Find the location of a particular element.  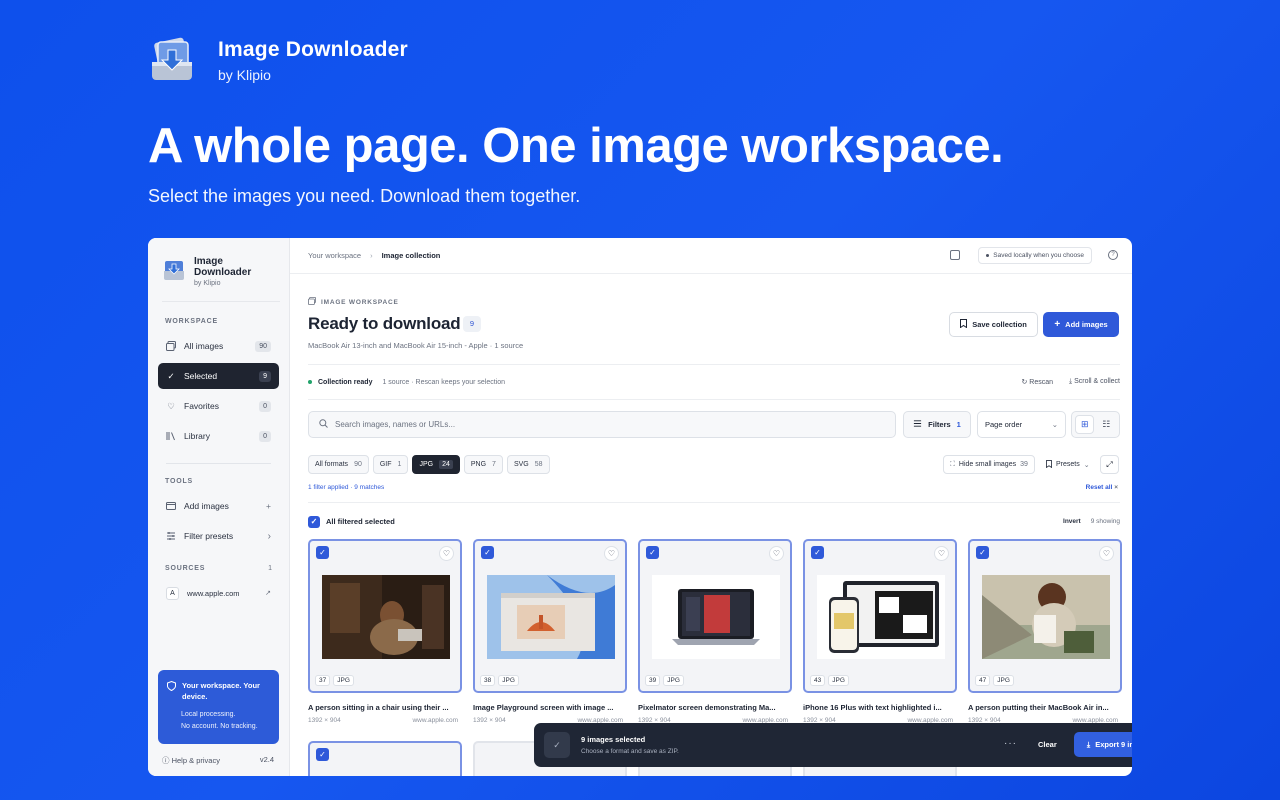

sidebar-brand-title-line2: Downloader is located at coordinates (223, 272).